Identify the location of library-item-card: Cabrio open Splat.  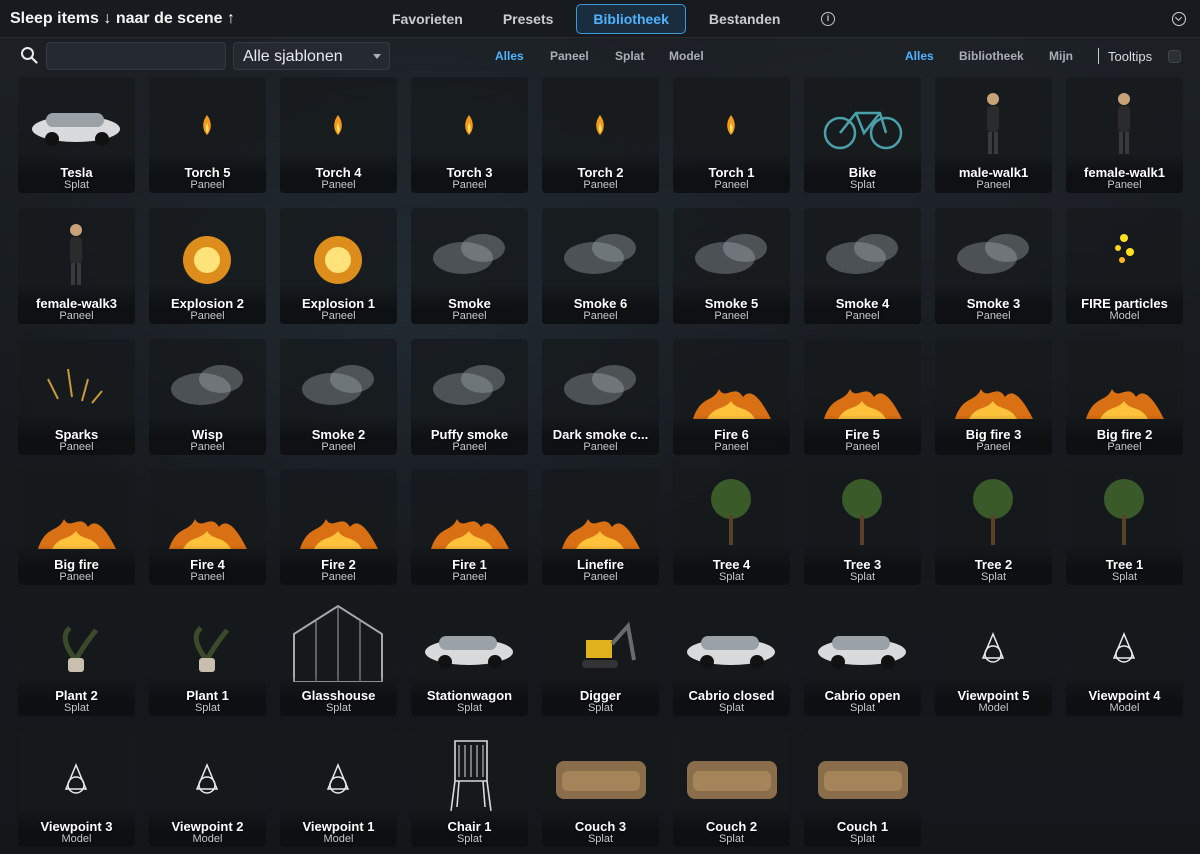
(862, 658).